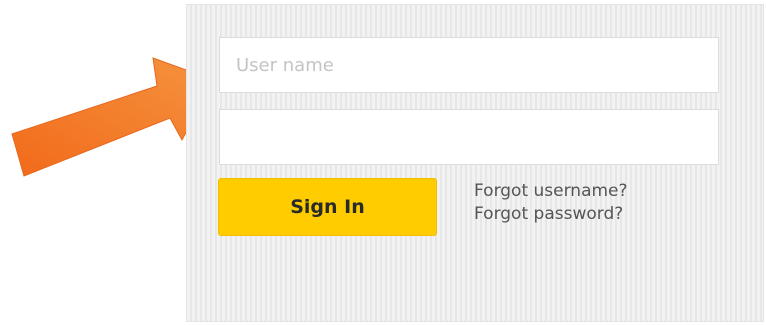  What do you see at coordinates (469, 65) in the screenshot?
I see `username-input` at bounding box center [469, 65].